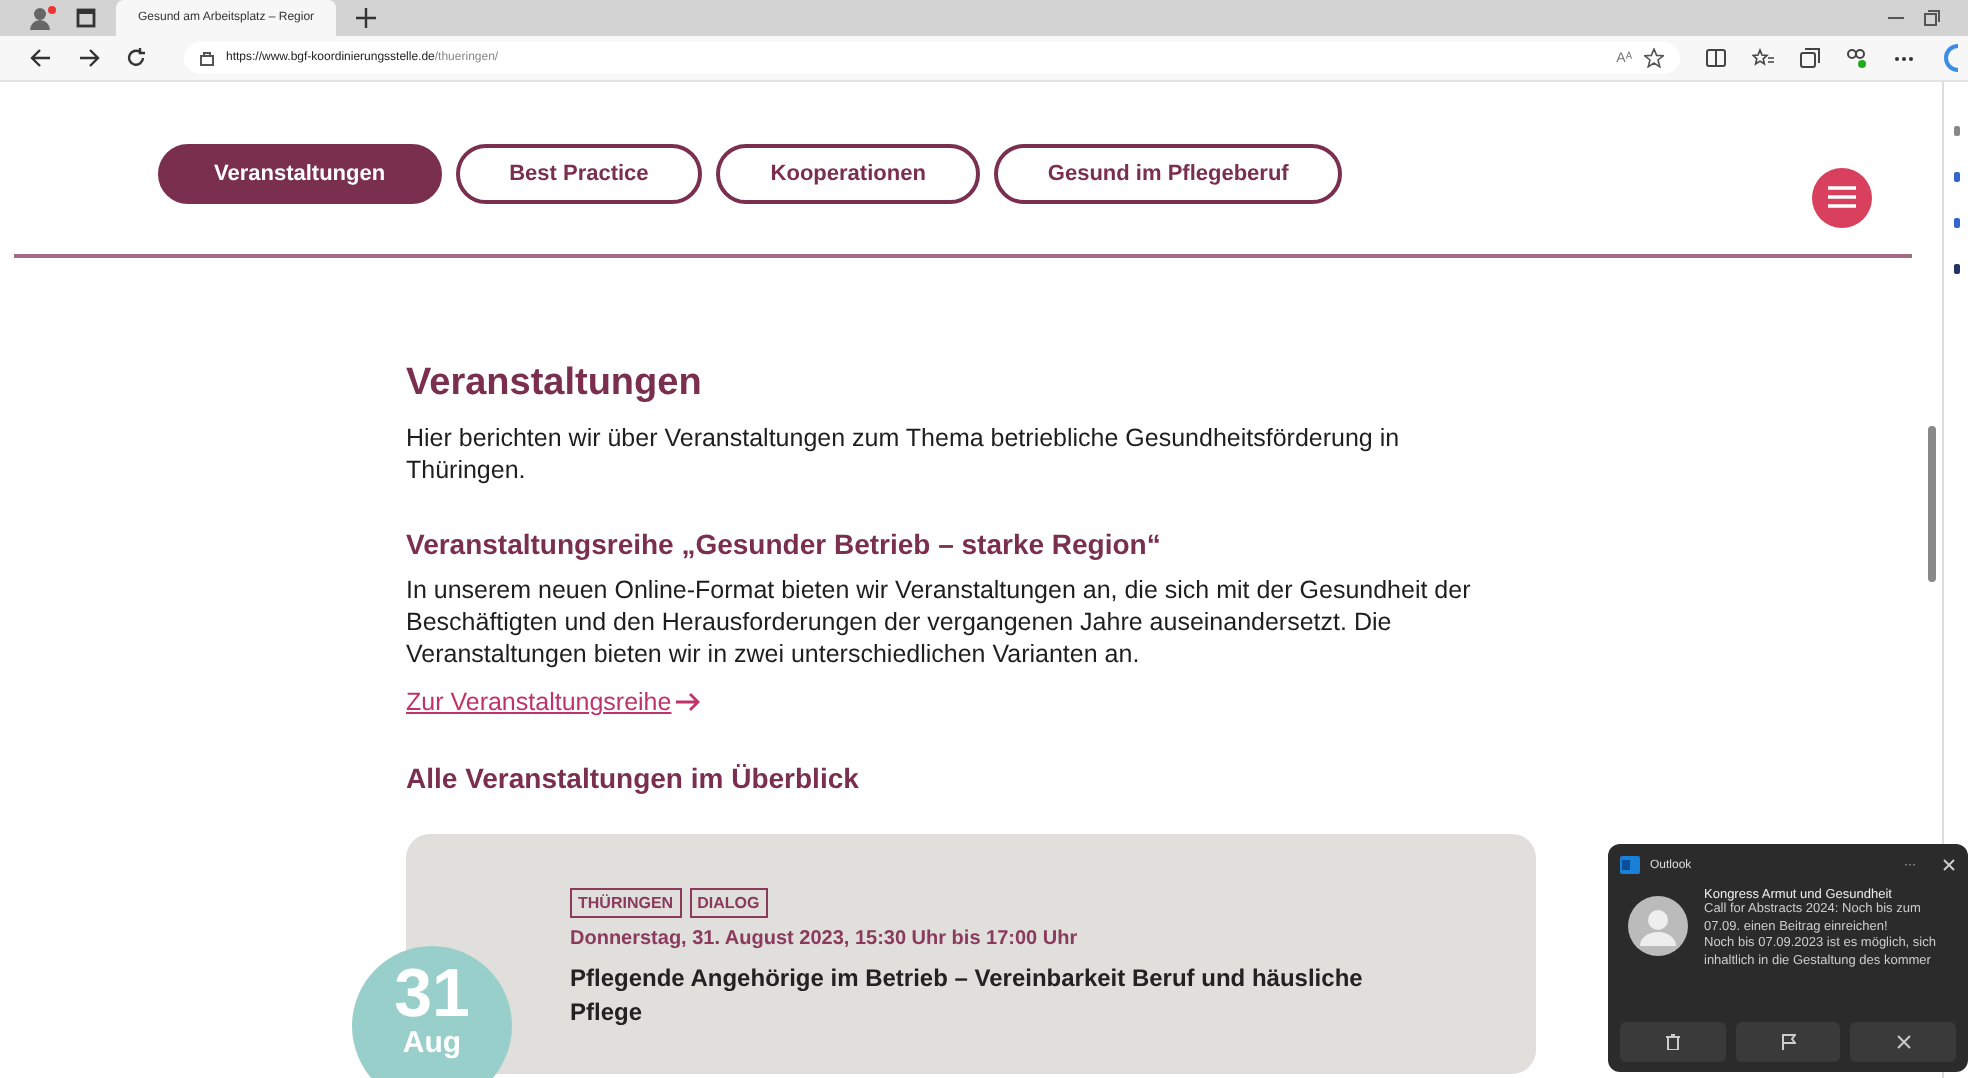 This screenshot has width=1968, height=1078. I want to click on extensions-icon, so click(1857, 58).